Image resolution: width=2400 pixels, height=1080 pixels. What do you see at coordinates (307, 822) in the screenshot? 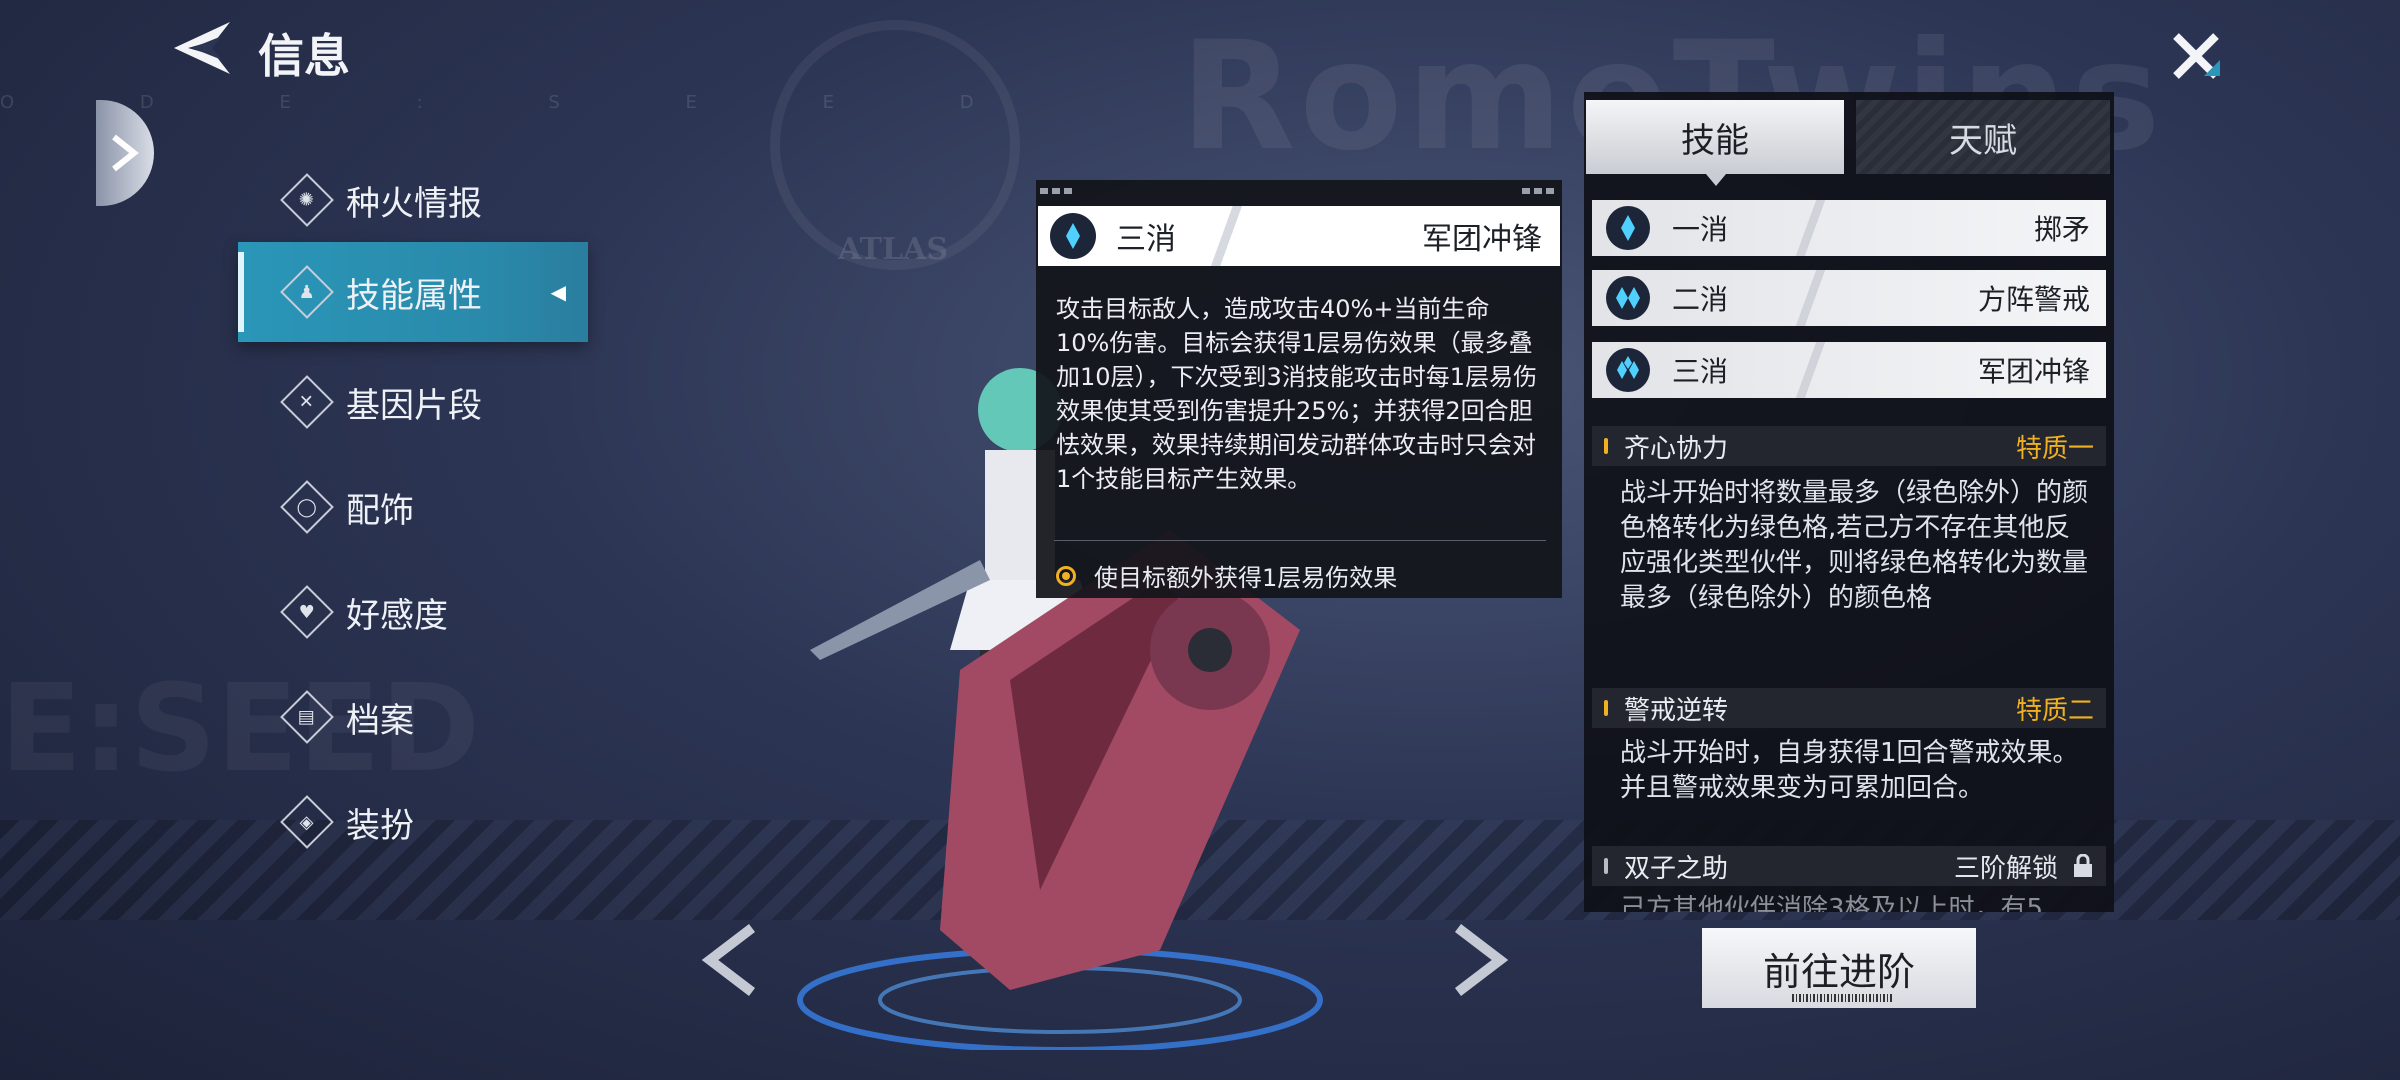
I see `outfit-icon: ◈` at bounding box center [307, 822].